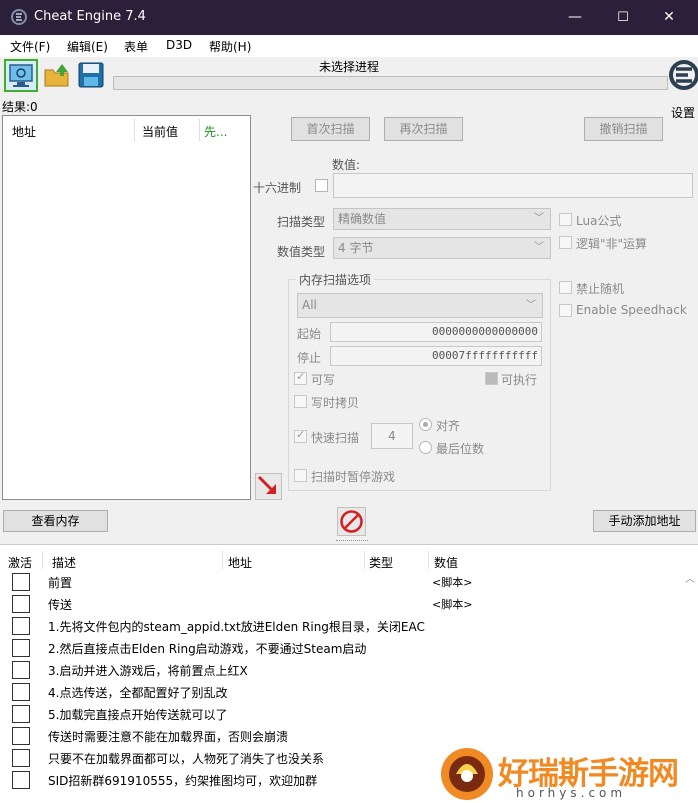 Image resolution: width=698 pixels, height=803 pixels. I want to click on header-address: 地址, so click(240, 562).